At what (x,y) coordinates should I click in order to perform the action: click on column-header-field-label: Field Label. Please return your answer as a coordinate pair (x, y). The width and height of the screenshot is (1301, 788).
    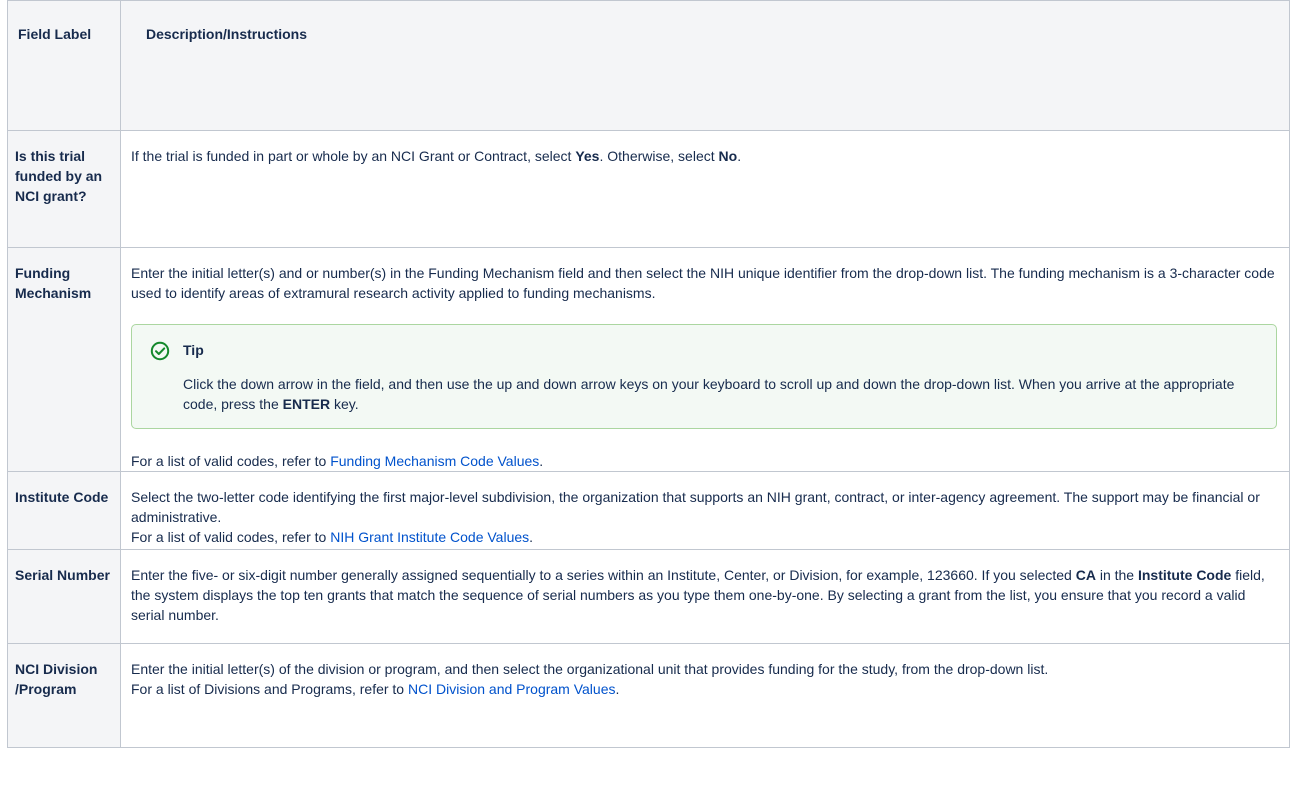
    Looking at the image, I should click on (64, 65).